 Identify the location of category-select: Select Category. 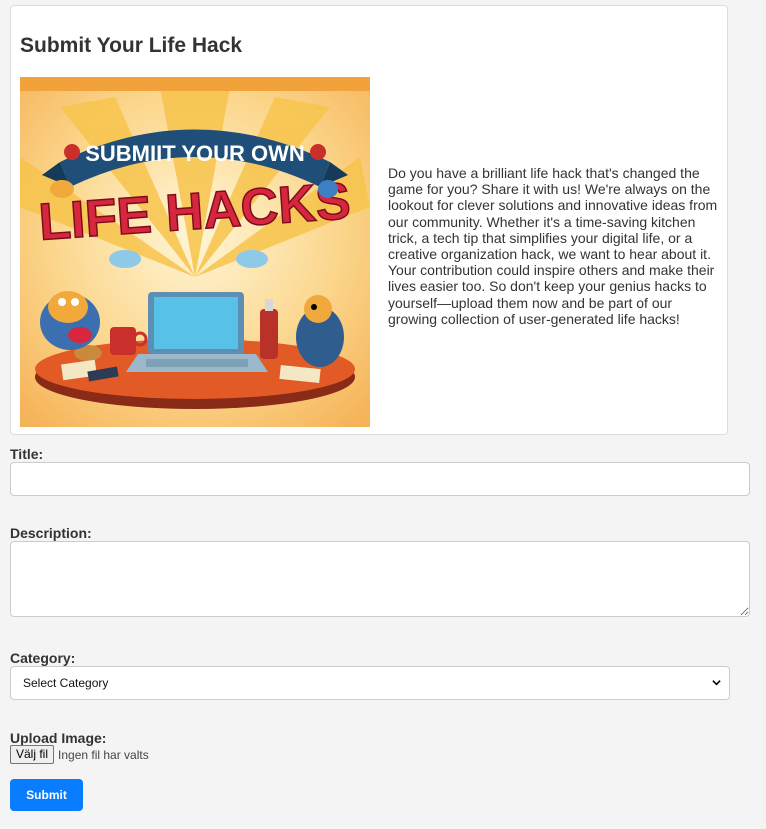
(370, 683).